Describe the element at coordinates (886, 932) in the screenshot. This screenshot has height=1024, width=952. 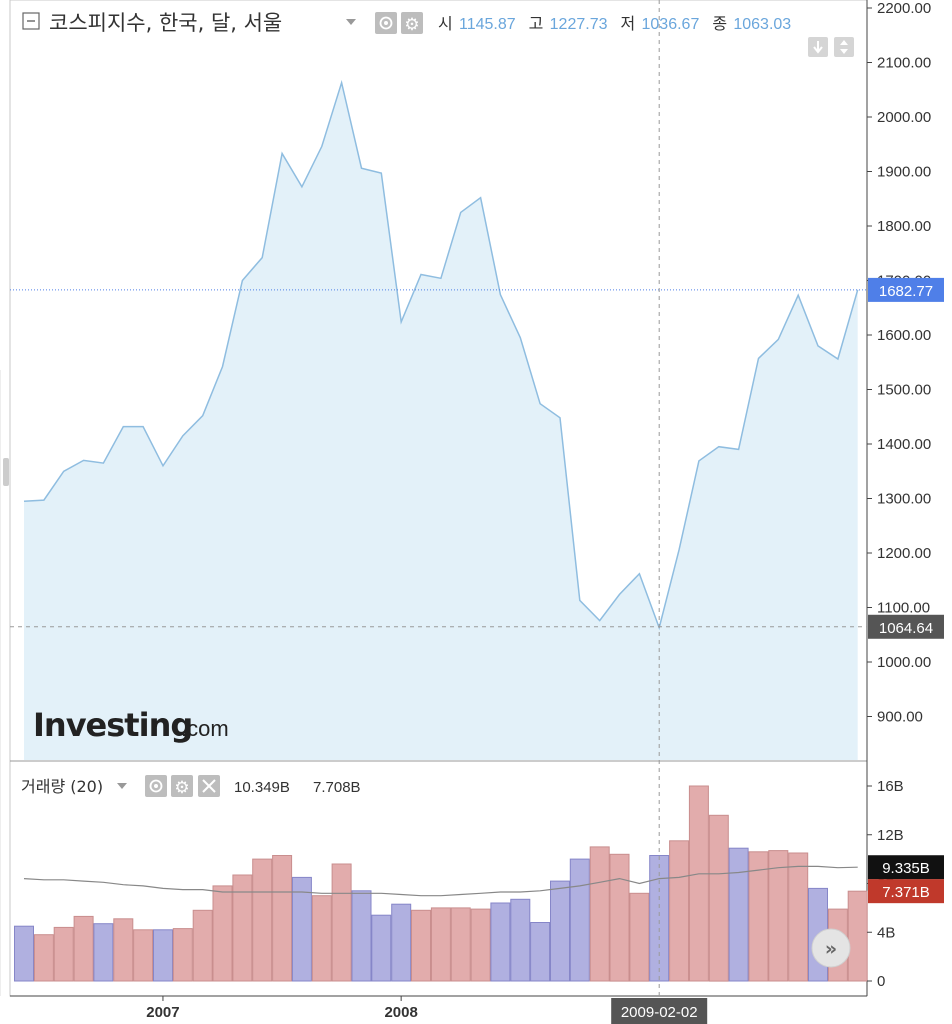
I see `volume-tick-label: 4B` at that location.